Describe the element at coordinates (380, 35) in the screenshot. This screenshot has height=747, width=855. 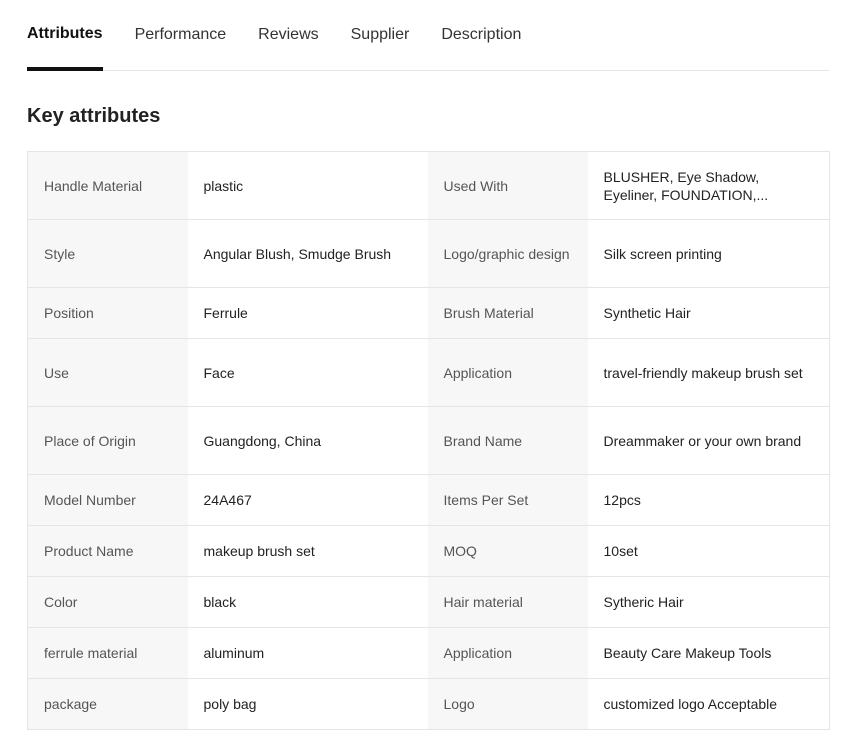
I see `tab-supplier: Supplier` at that location.